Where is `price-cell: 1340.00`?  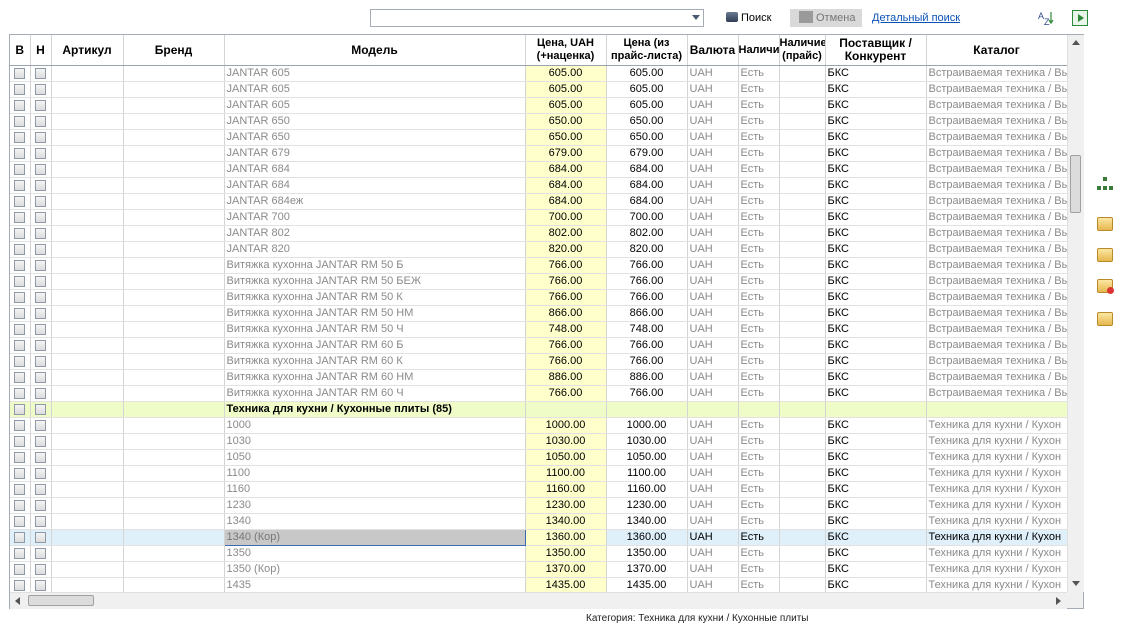 price-cell: 1340.00 is located at coordinates (566, 521).